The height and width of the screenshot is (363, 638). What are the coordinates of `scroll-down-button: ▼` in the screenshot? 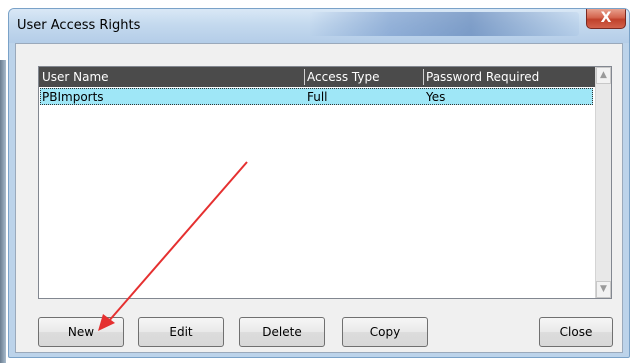 It's located at (603, 289).